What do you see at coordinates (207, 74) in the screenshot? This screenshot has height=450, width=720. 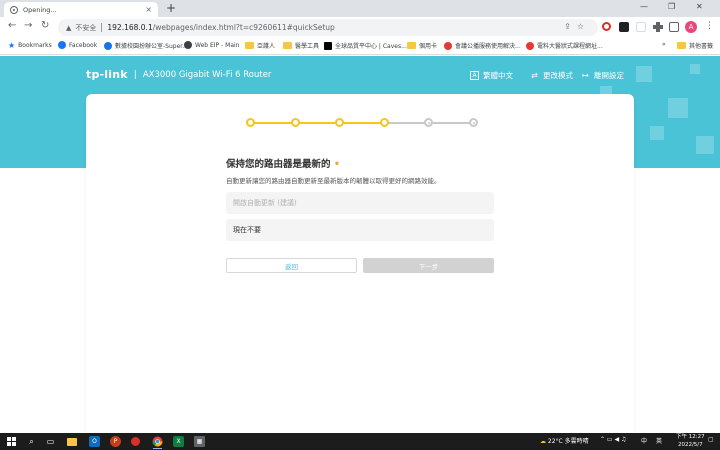 I see `product-name: AX3000 Gigabit Wi-Fi 6 Router` at bounding box center [207, 74].